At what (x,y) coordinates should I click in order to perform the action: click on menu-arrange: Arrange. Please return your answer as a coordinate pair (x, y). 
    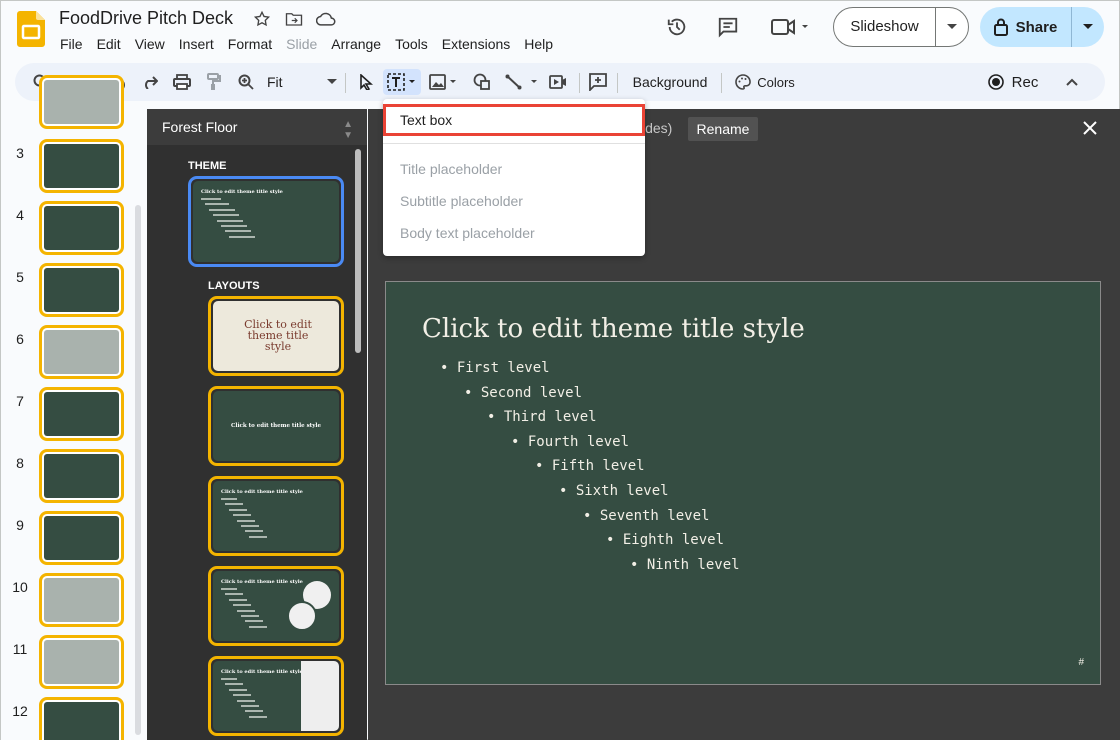
    Looking at the image, I should click on (356, 44).